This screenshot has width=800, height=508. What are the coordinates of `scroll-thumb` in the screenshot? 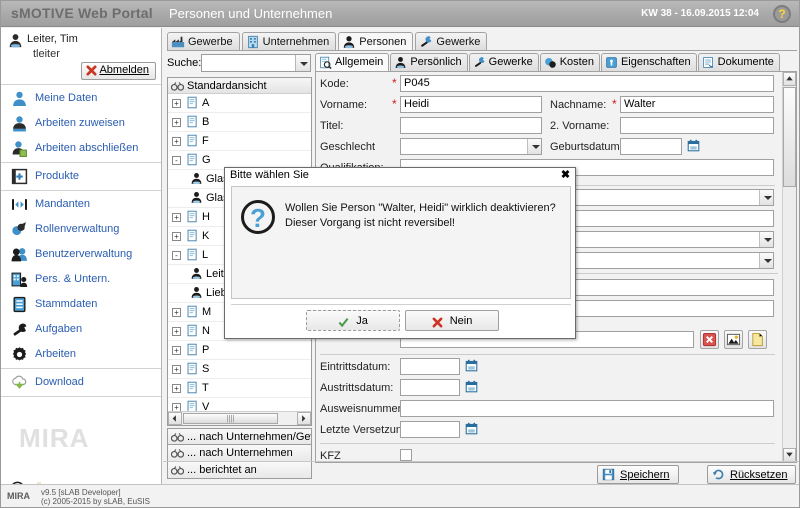 It's located at (789, 137).